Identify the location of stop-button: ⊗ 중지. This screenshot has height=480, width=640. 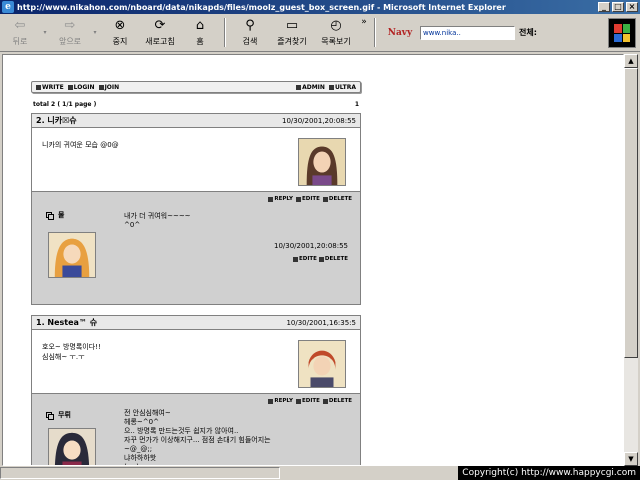
(120, 32).